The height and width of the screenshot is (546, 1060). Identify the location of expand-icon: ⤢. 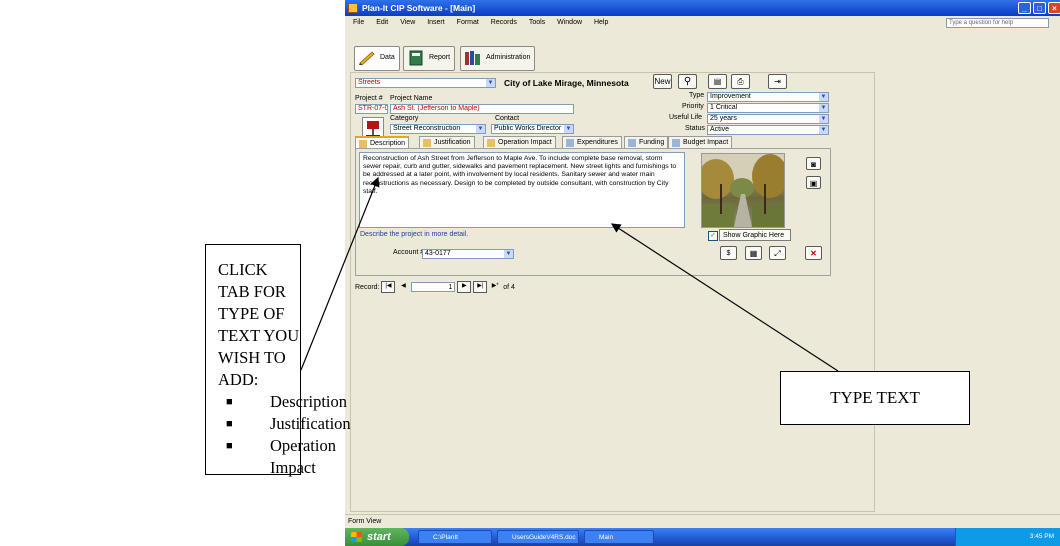
(777, 253).